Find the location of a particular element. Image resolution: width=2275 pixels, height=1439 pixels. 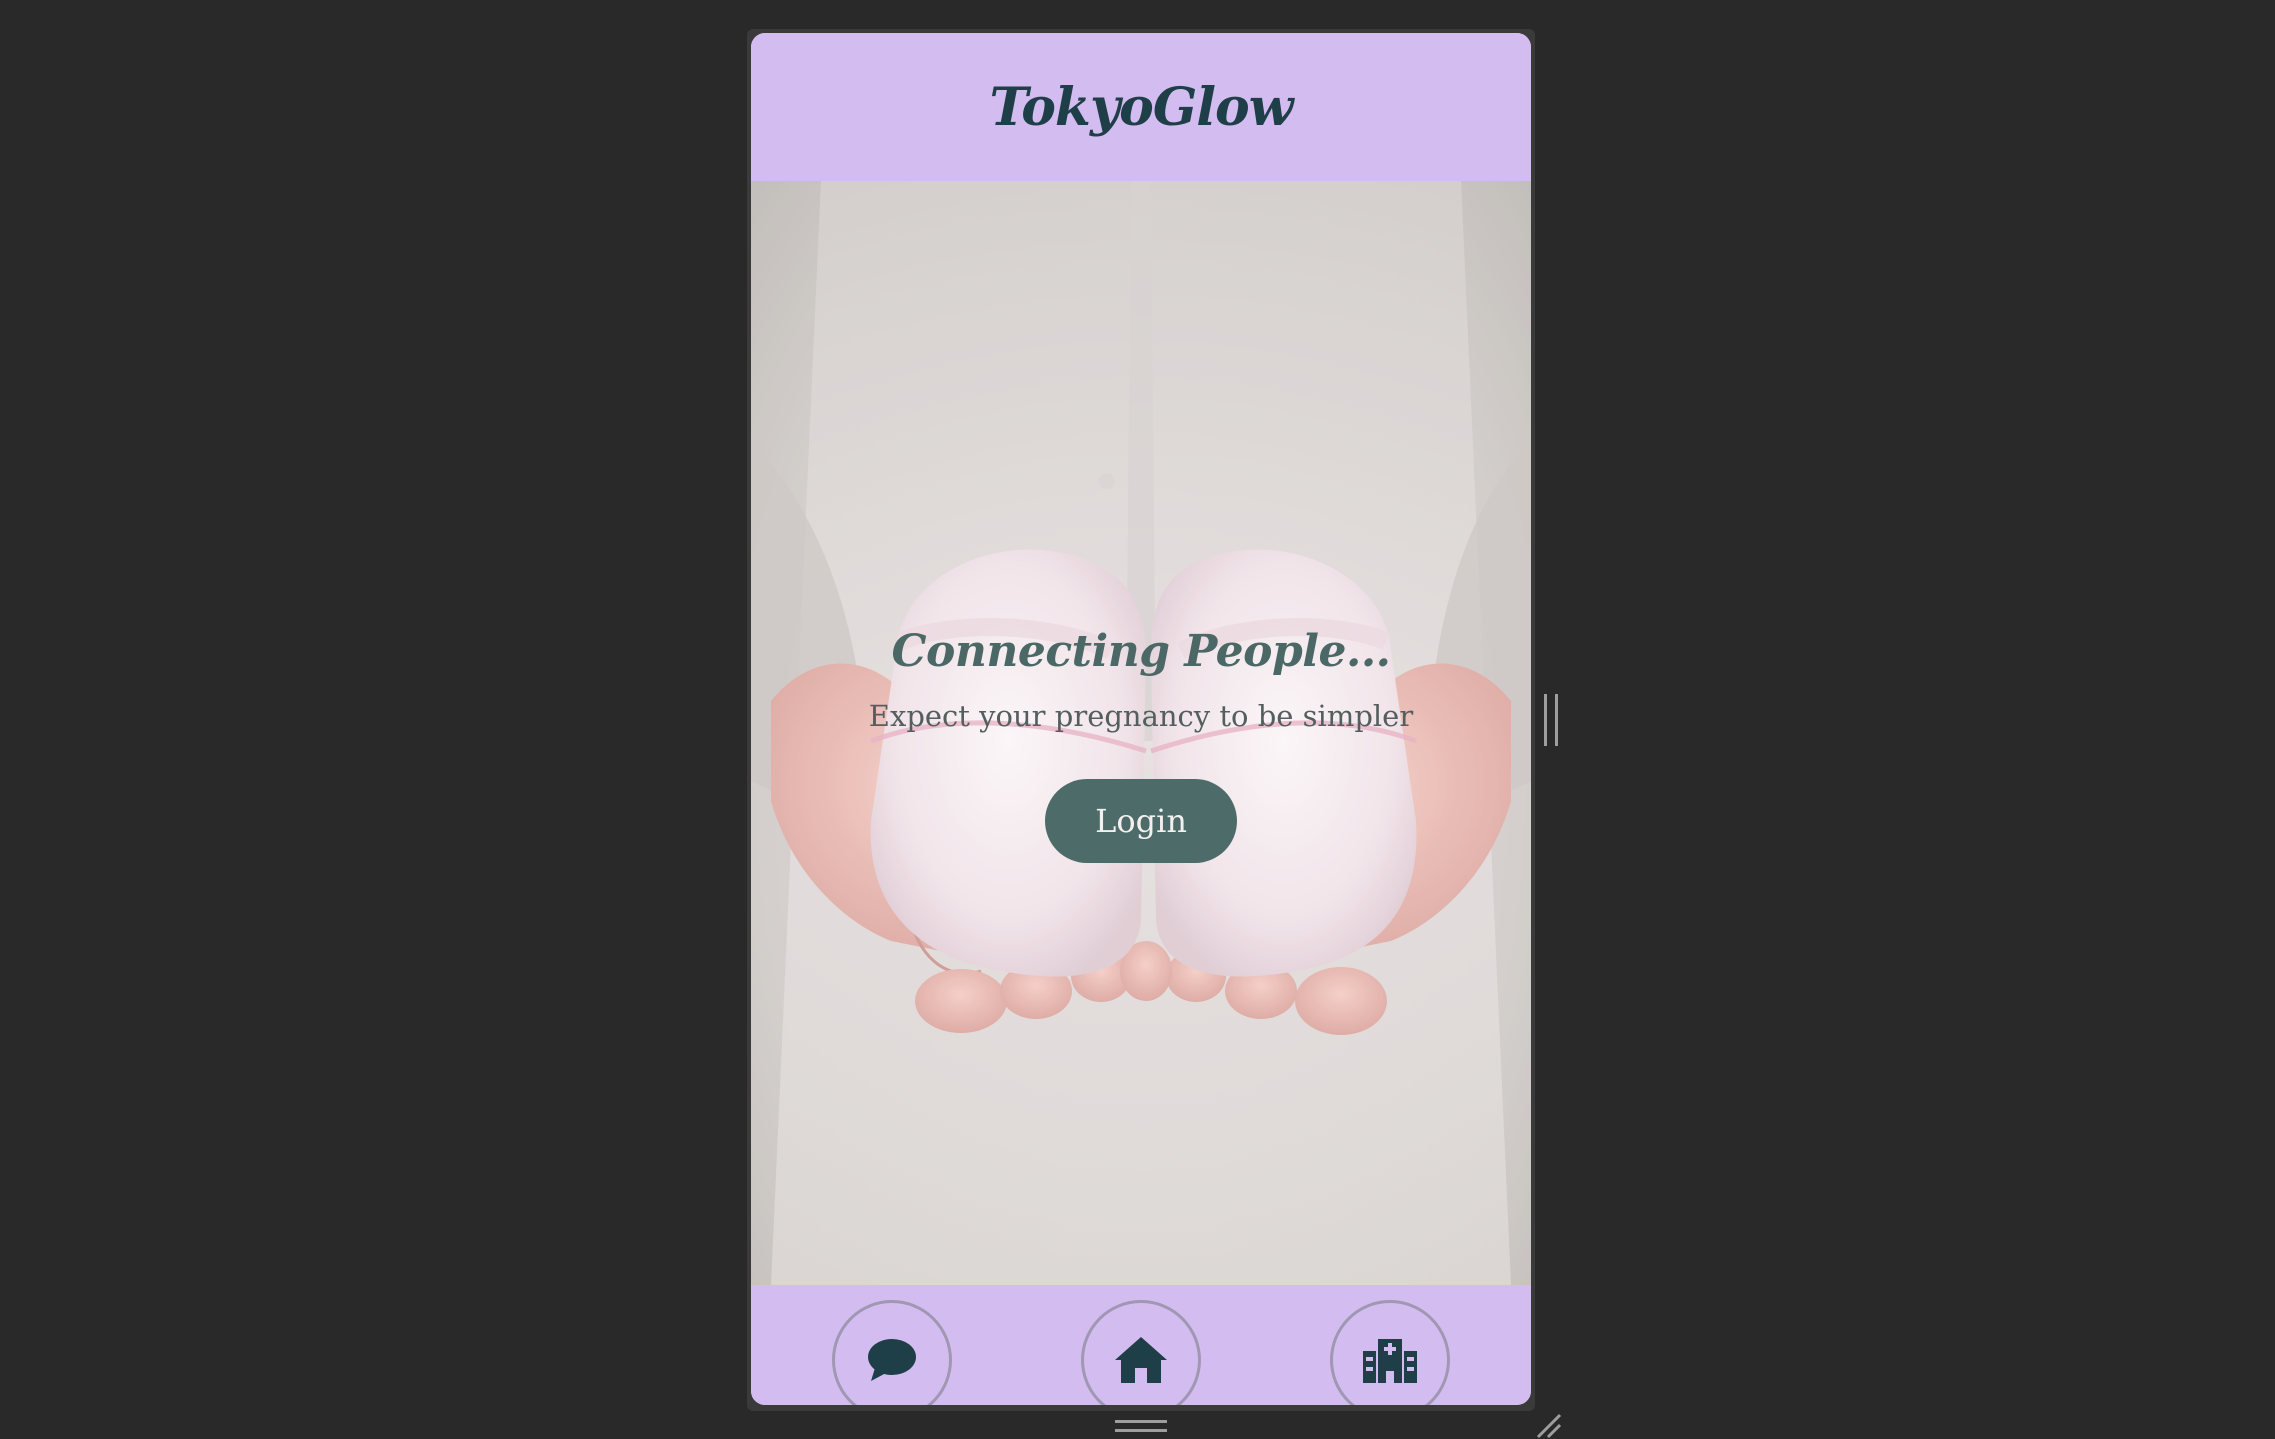

nav-hospital-button is located at coordinates (1390, 1352).